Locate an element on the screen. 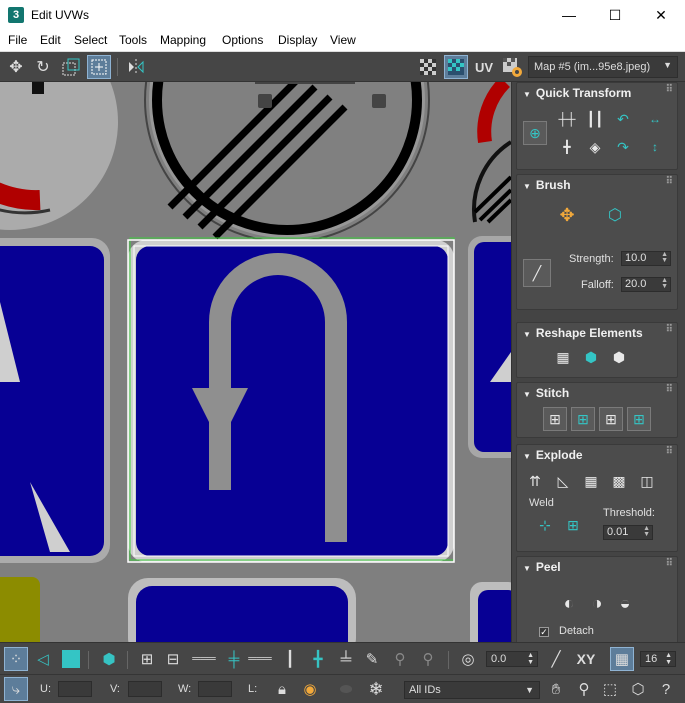 Image resolution: width=685 pixels, height=703 pixels. loop-select-icon: ┃ is located at coordinates (290, 659).